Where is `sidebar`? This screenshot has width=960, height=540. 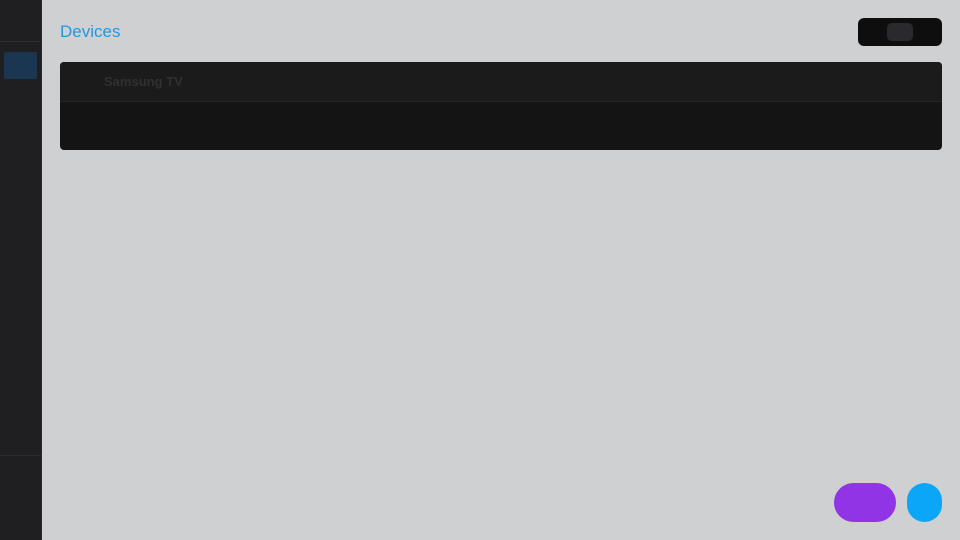 sidebar is located at coordinates (21, 270).